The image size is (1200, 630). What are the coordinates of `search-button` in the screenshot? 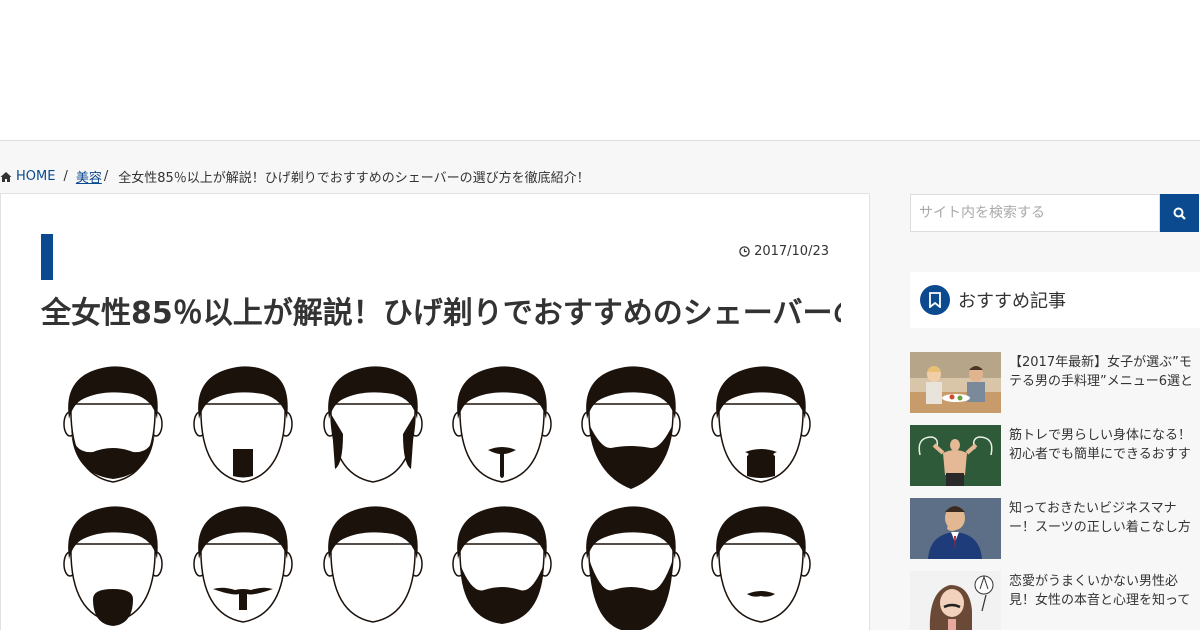 It's located at (1179, 213).